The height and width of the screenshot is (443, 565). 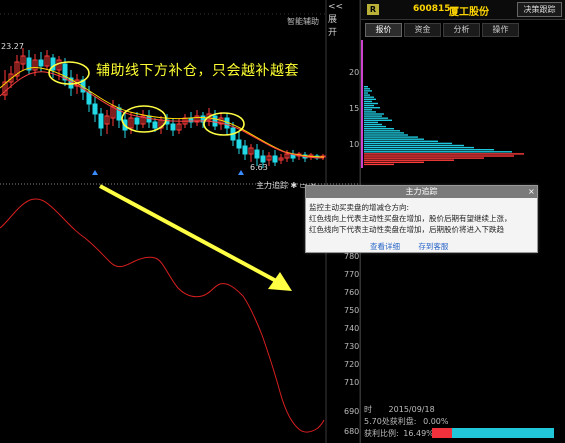 What do you see at coordinates (190, 234) in the screenshot?
I see `trend-arrow-shaft` at bounding box center [190, 234].